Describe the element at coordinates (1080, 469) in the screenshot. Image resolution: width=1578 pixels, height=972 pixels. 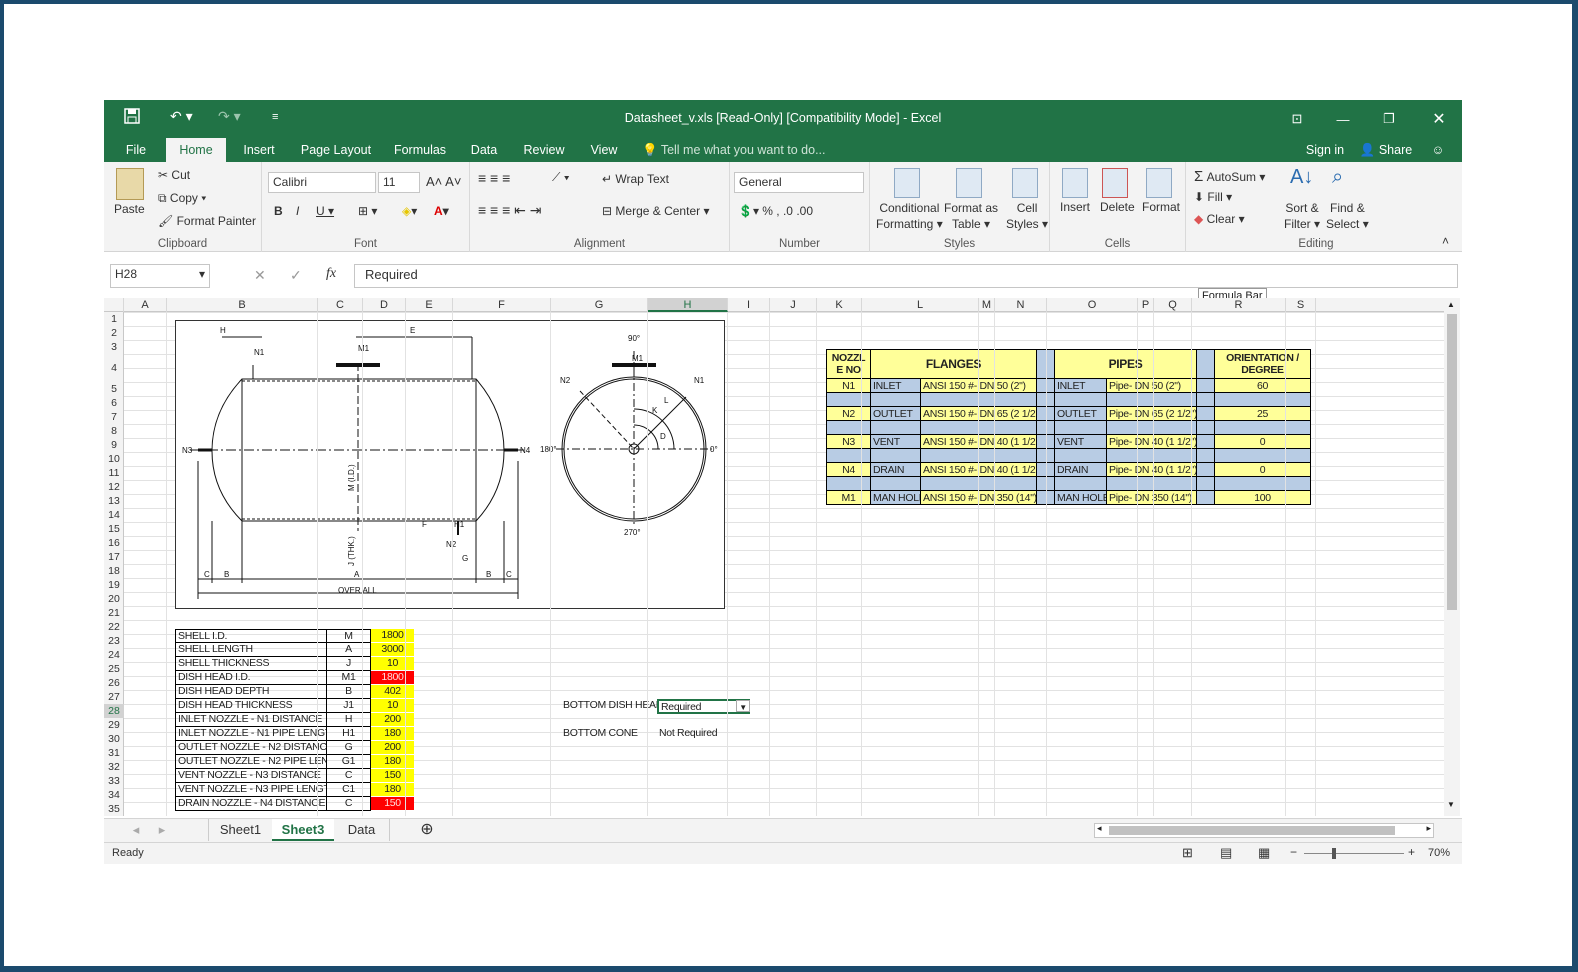
I see `nozzle-cell-ptype: DRAIN` at that location.